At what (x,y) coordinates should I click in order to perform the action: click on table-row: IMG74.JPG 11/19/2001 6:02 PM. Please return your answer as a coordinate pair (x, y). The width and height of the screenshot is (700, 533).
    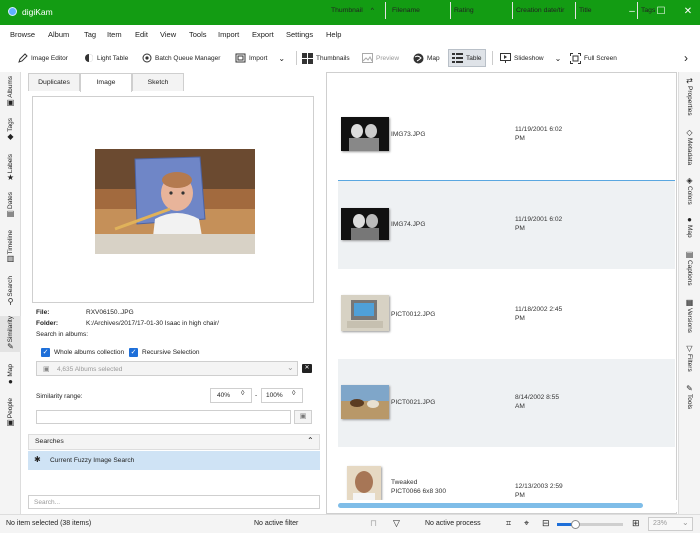
    Looking at the image, I should click on (506, 225).